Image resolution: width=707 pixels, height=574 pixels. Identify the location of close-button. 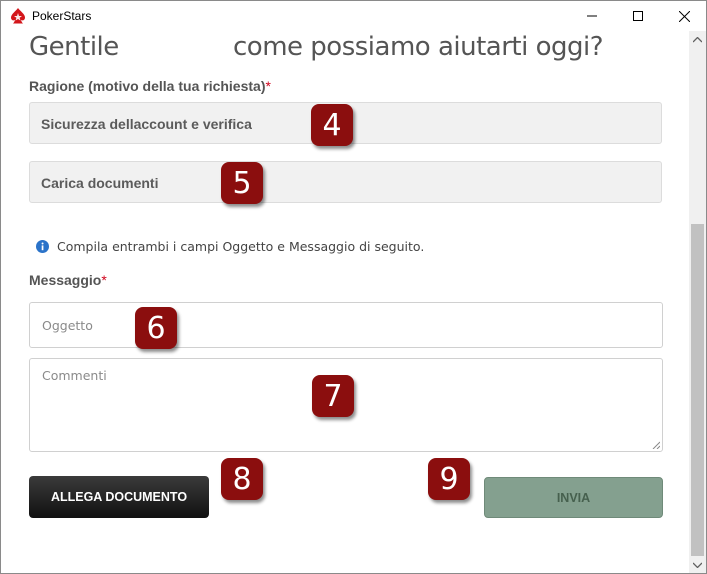
(683, 16).